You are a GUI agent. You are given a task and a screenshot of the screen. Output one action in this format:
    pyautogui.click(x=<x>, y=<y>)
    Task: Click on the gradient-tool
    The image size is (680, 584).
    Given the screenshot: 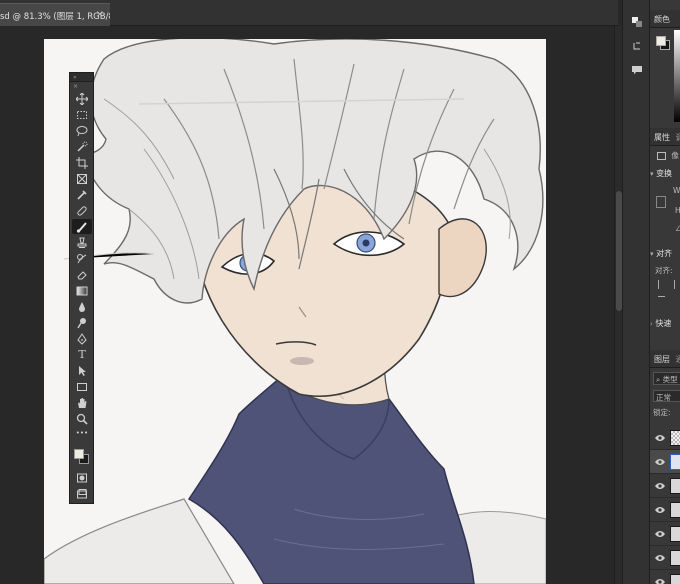 What is the action you would take?
    pyautogui.click(x=82, y=290)
    